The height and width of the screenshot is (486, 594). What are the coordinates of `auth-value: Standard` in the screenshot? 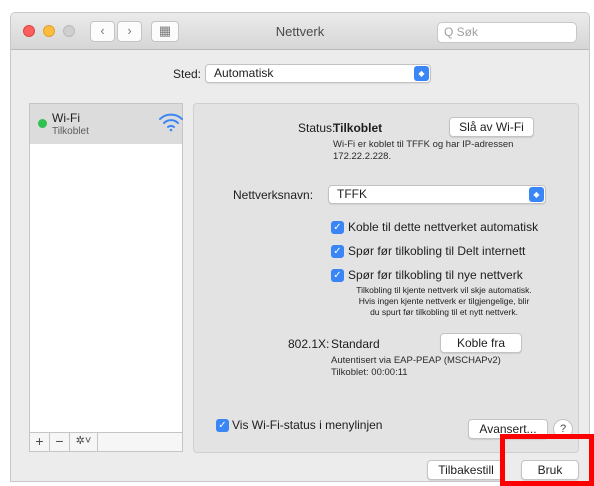 It's located at (355, 344).